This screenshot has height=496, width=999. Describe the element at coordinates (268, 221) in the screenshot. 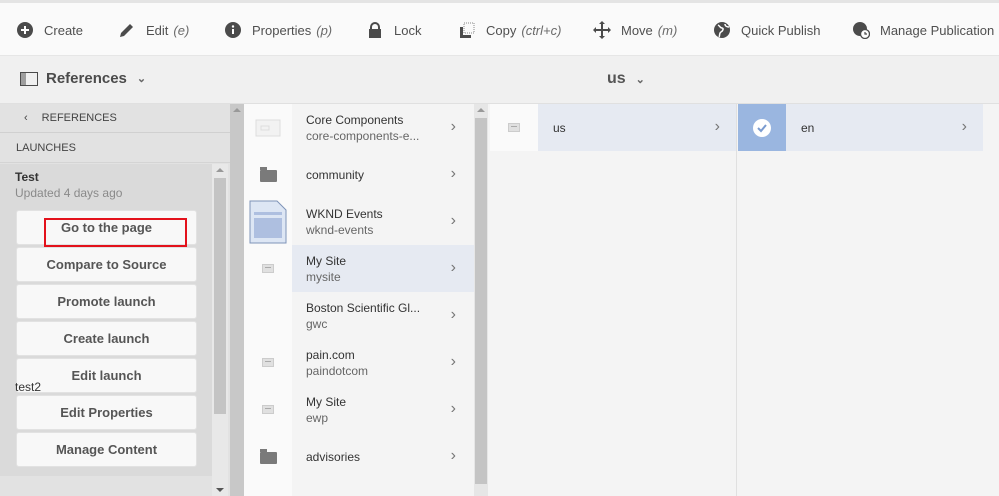

I see `page-thumbnail-icon` at that location.